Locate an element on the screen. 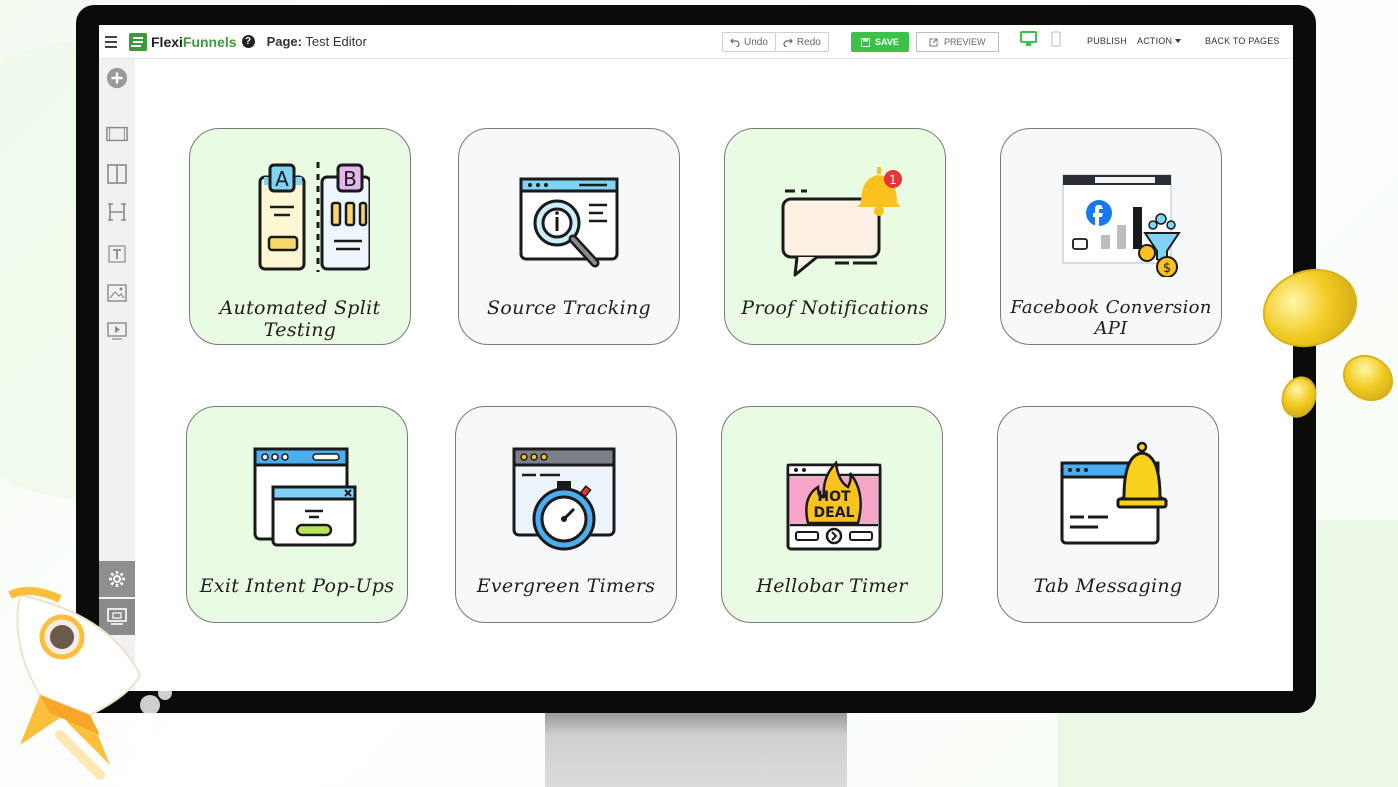 The height and width of the screenshot is (787, 1398). columns-icon is located at coordinates (117, 174).